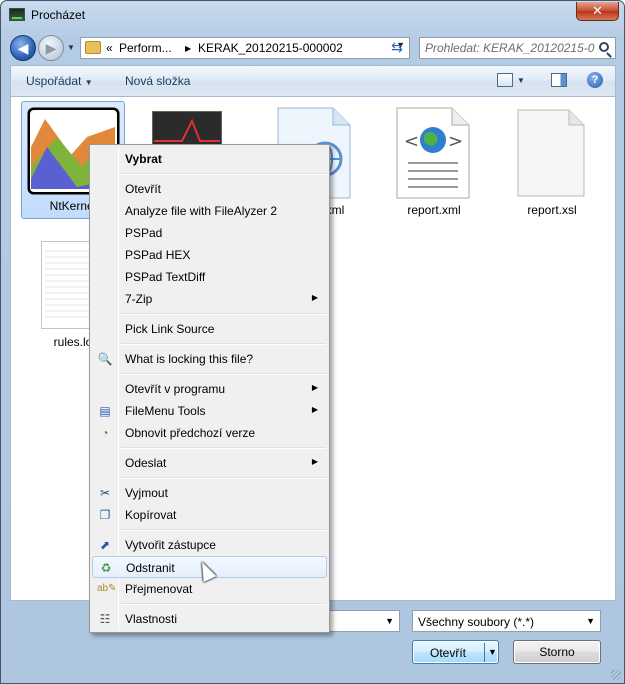 This screenshot has height=684, width=625. I want to click on menu-item-pspad-hex: PSPad HEX, so click(209, 255).